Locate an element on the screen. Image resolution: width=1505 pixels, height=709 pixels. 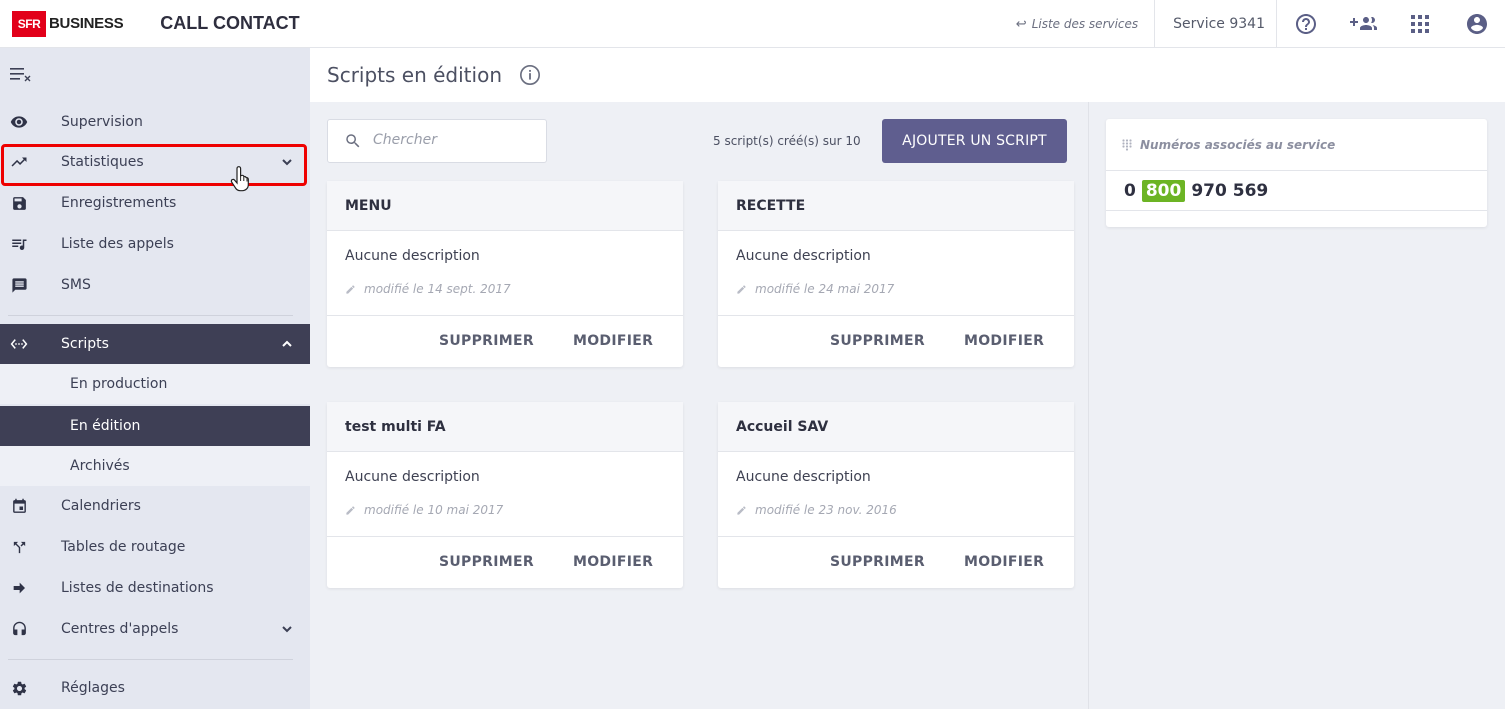
chevron-down-icon is located at coordinates (287, 631).